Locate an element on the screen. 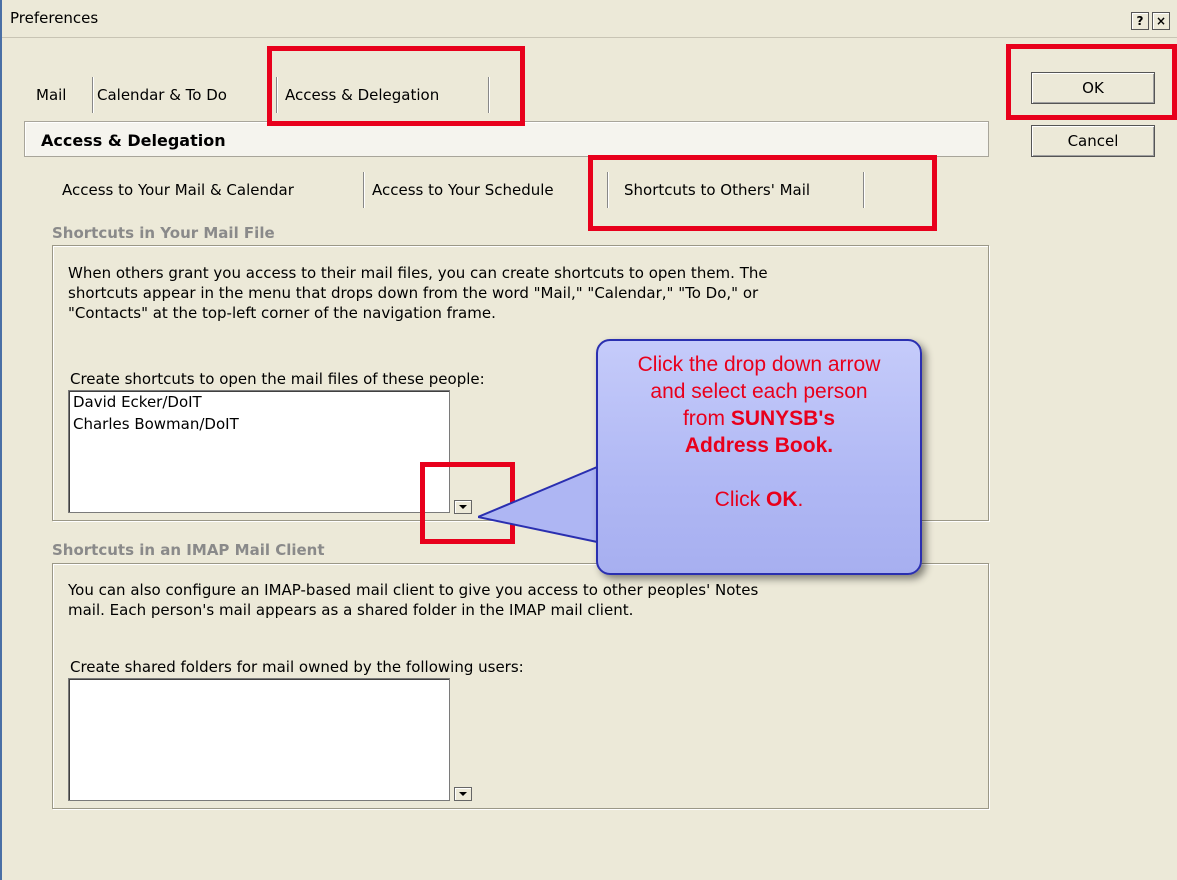 The image size is (1177, 880). group-label-imap: Shortcuts in an IMAP Mail Client is located at coordinates (188, 550).